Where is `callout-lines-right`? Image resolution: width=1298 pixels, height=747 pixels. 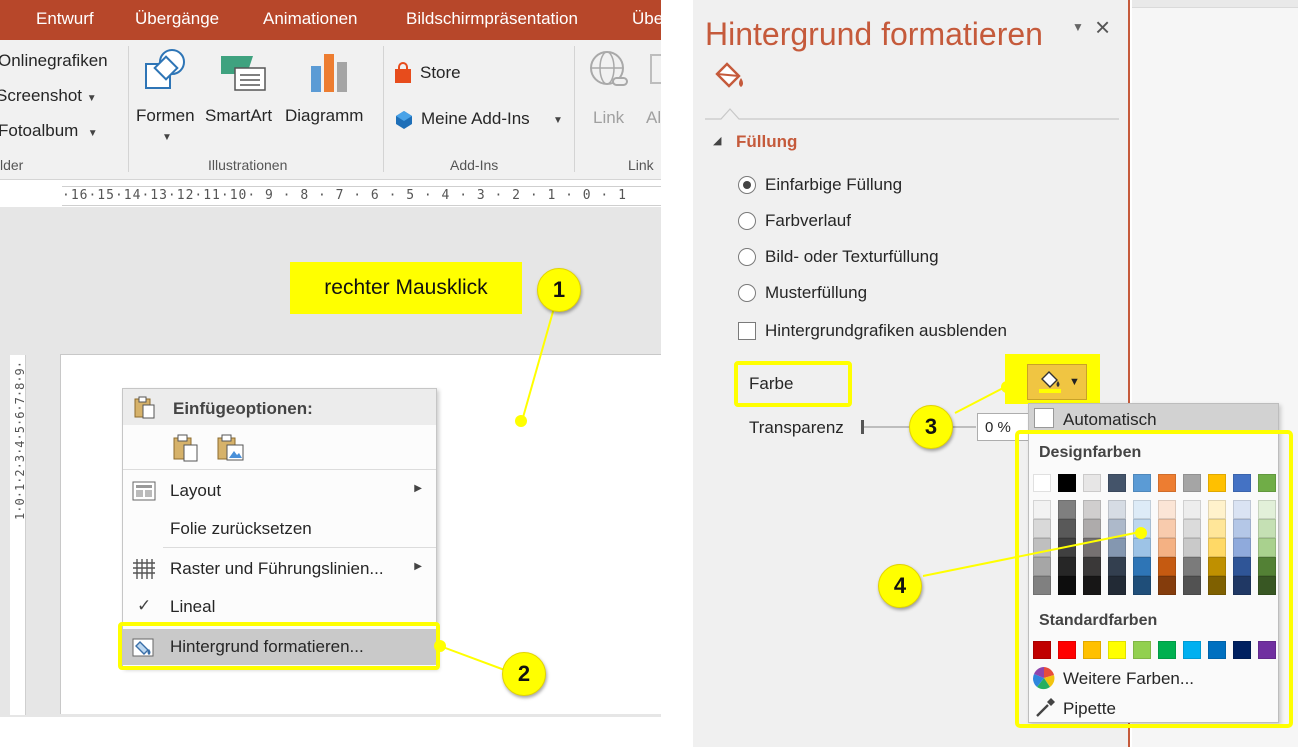
callout-lines-right is located at coordinates (1031, 481).